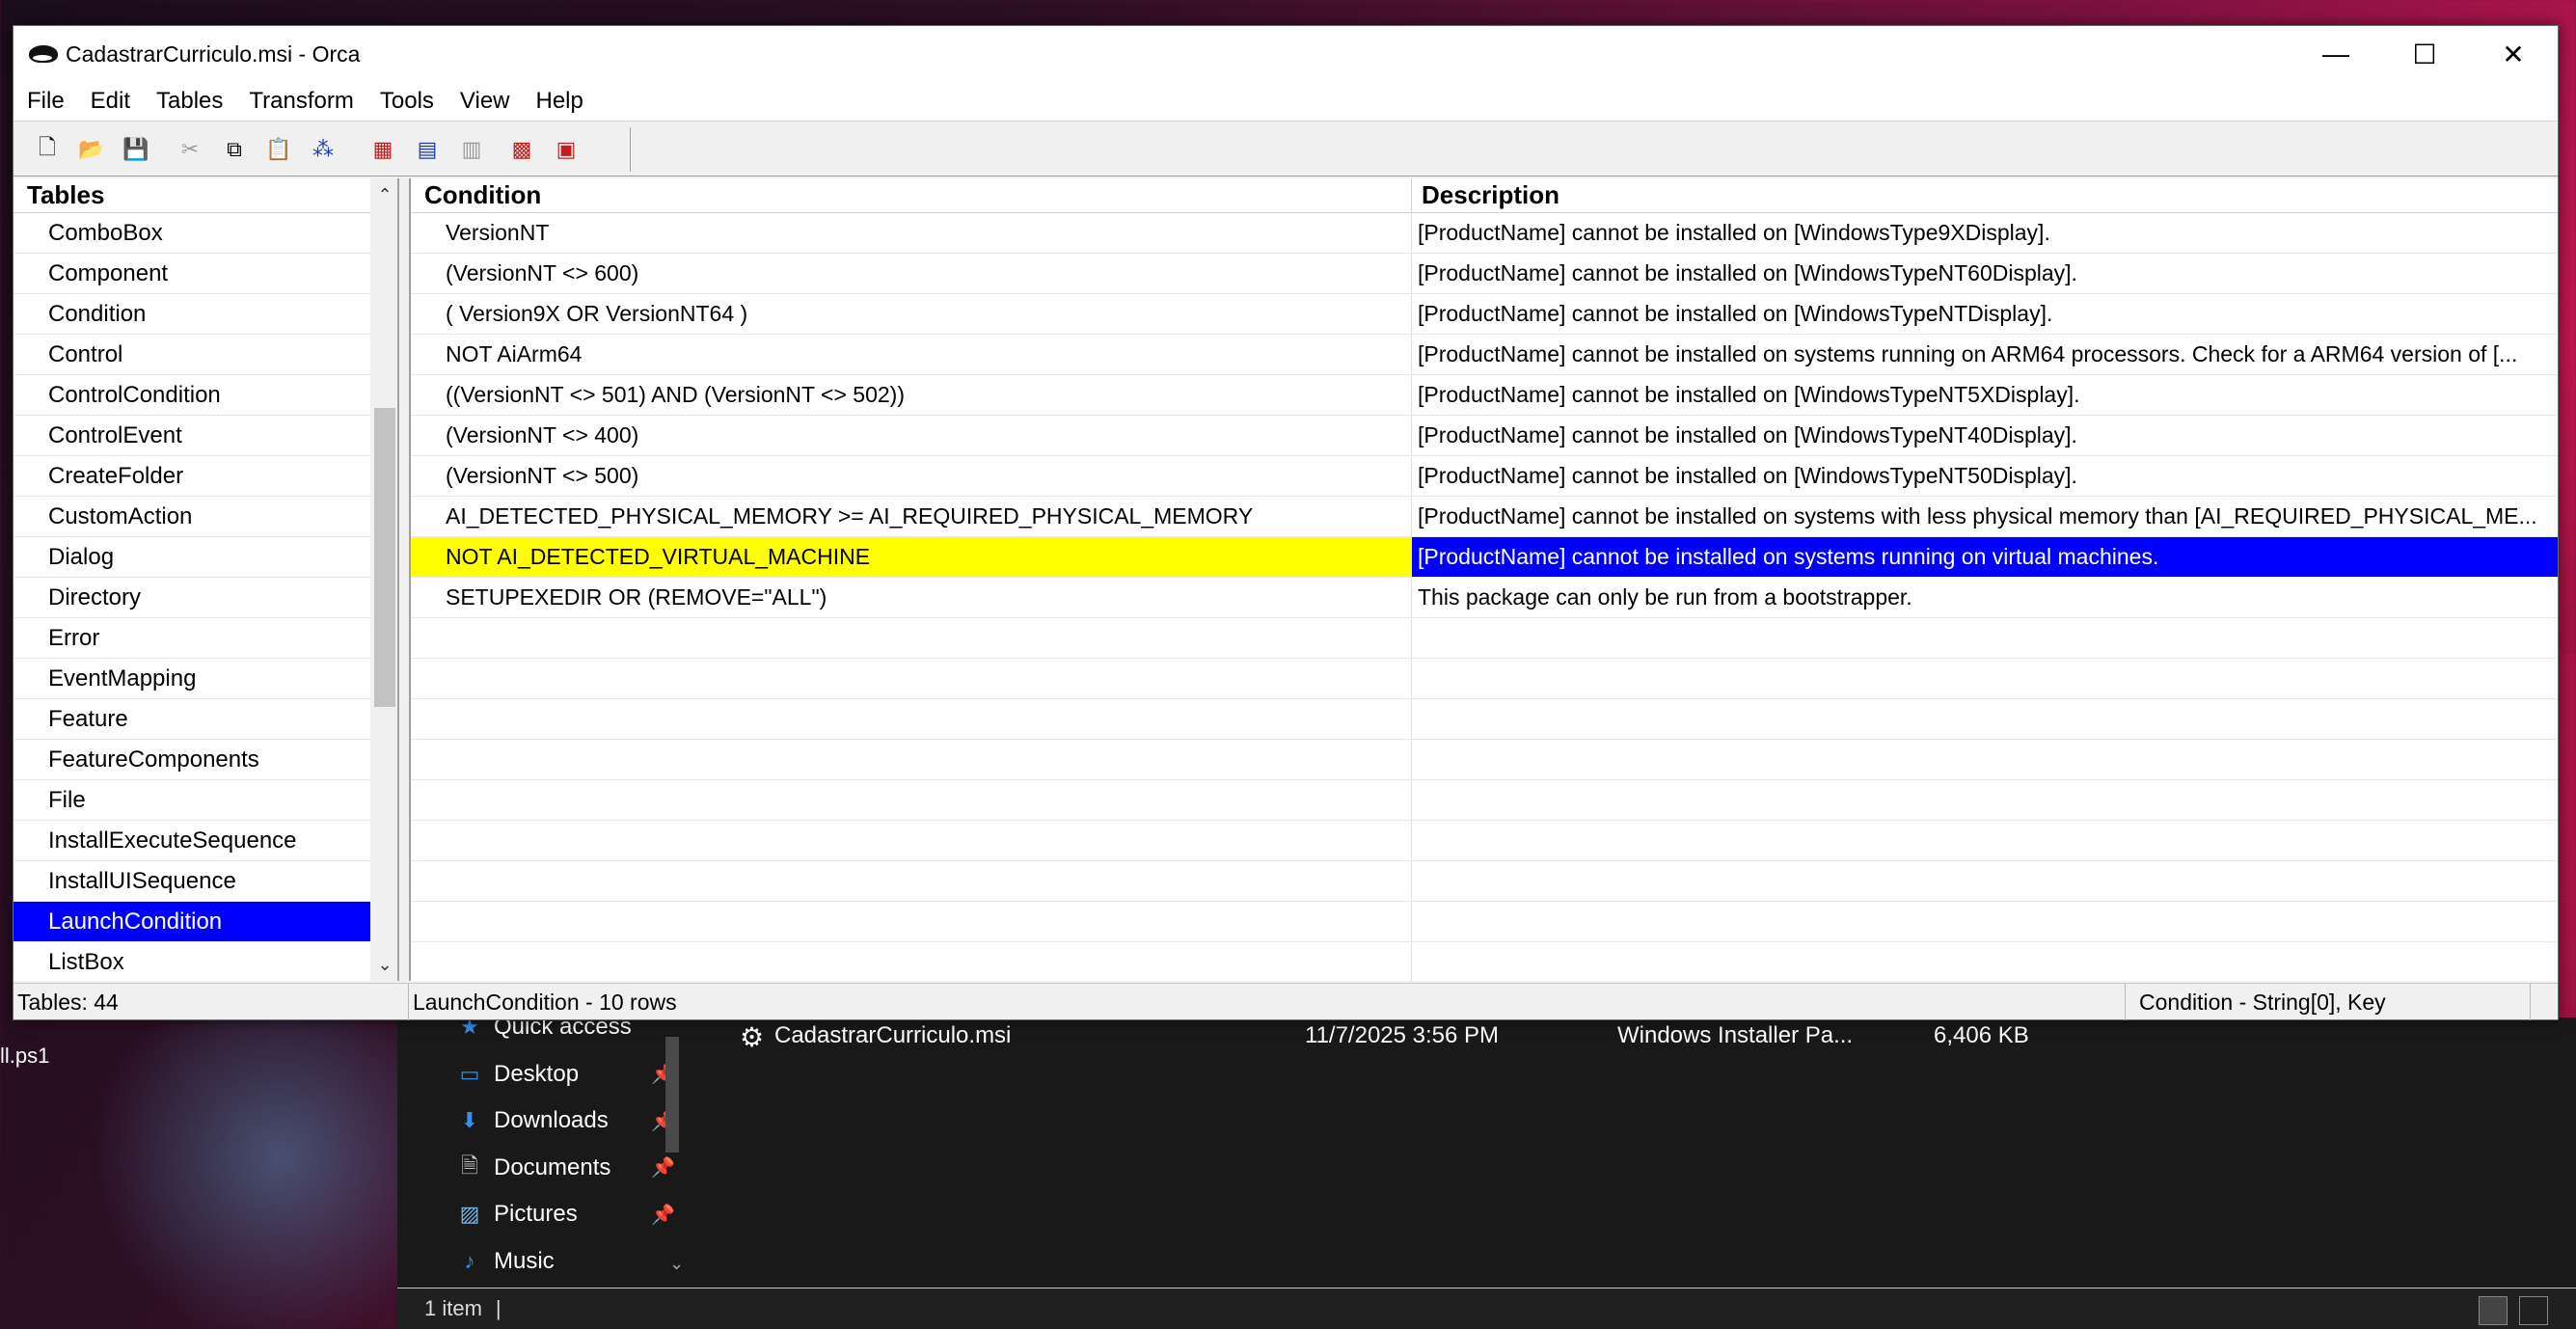 This screenshot has width=2576, height=1329. I want to click on table-list-item: LaunchCondition, so click(192, 922).